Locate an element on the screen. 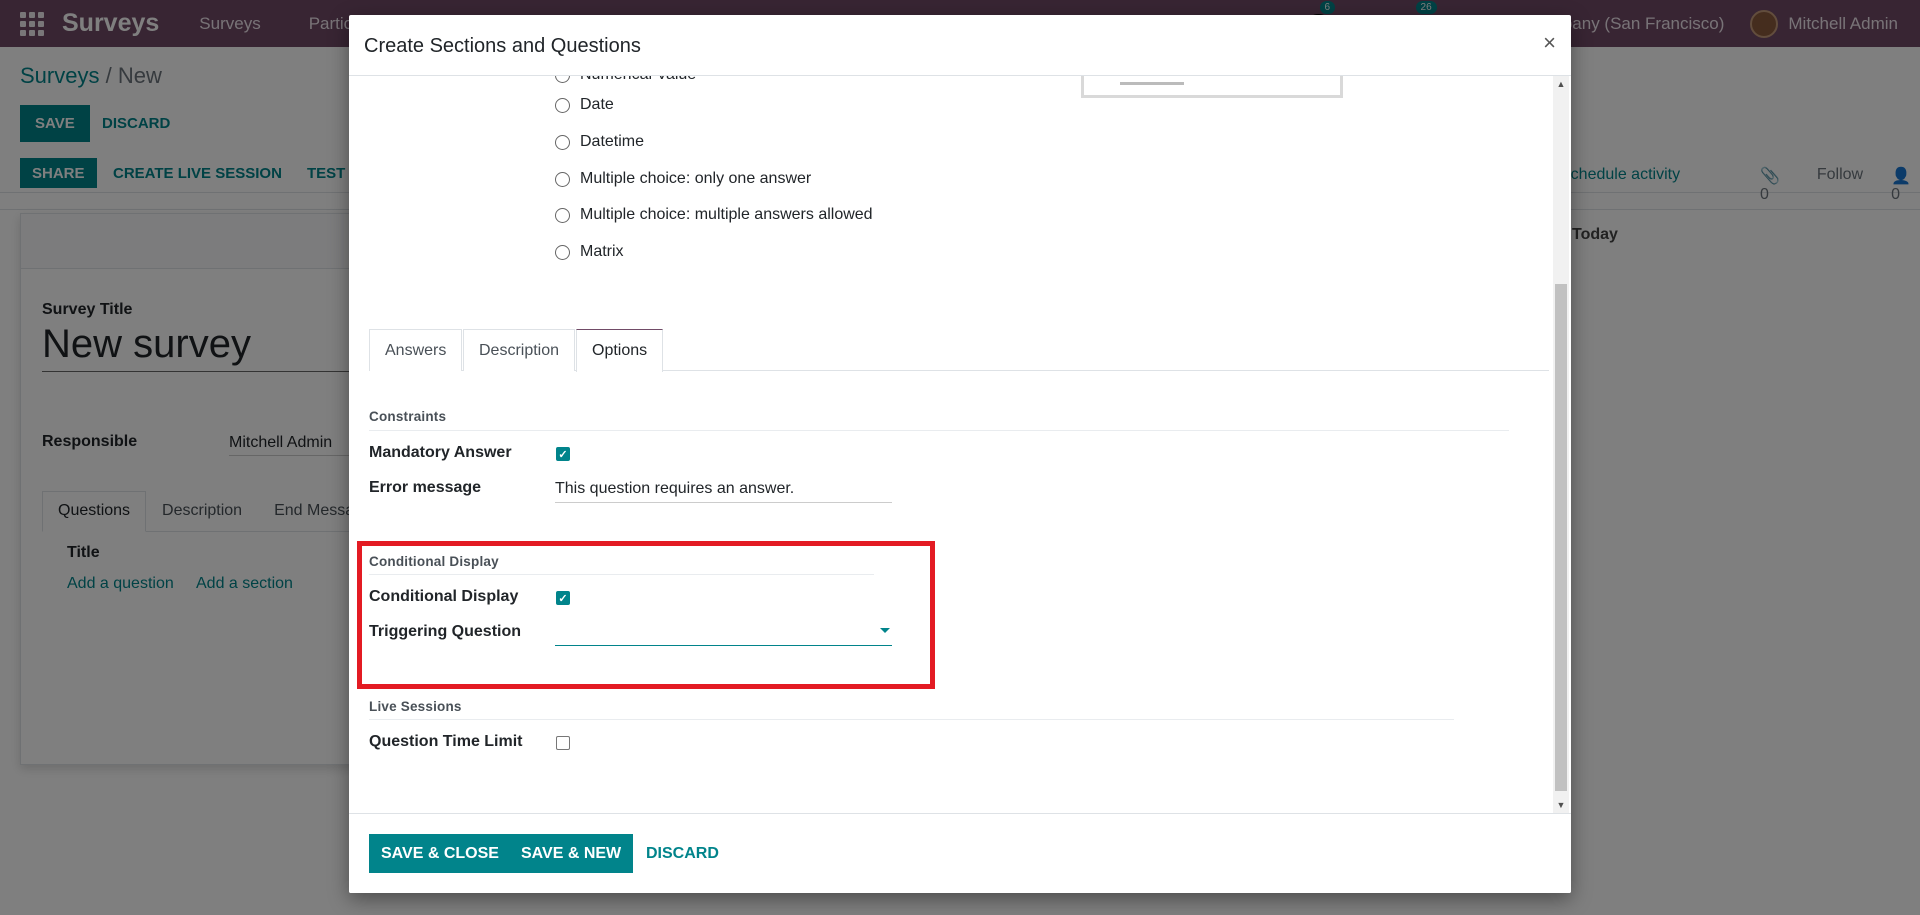  radio-date: Date is located at coordinates (584, 105).